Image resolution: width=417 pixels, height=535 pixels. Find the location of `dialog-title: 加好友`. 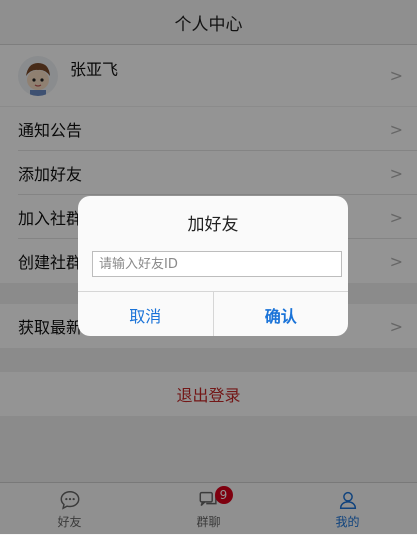

dialog-title: 加好友 is located at coordinates (213, 225).